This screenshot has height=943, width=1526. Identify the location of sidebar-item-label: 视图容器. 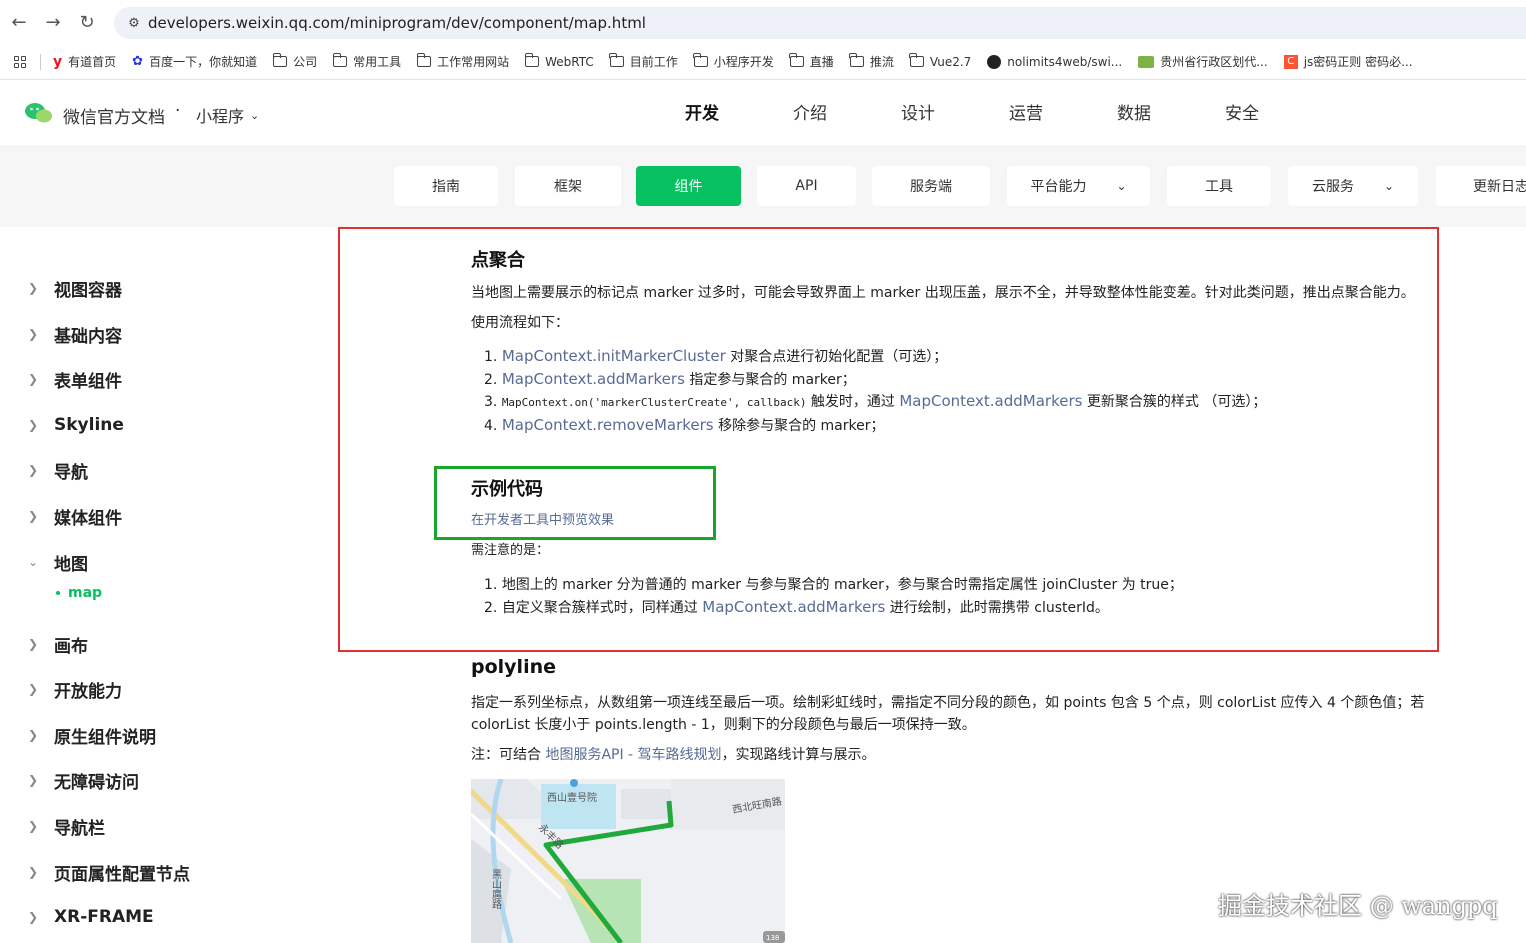
(88, 290).